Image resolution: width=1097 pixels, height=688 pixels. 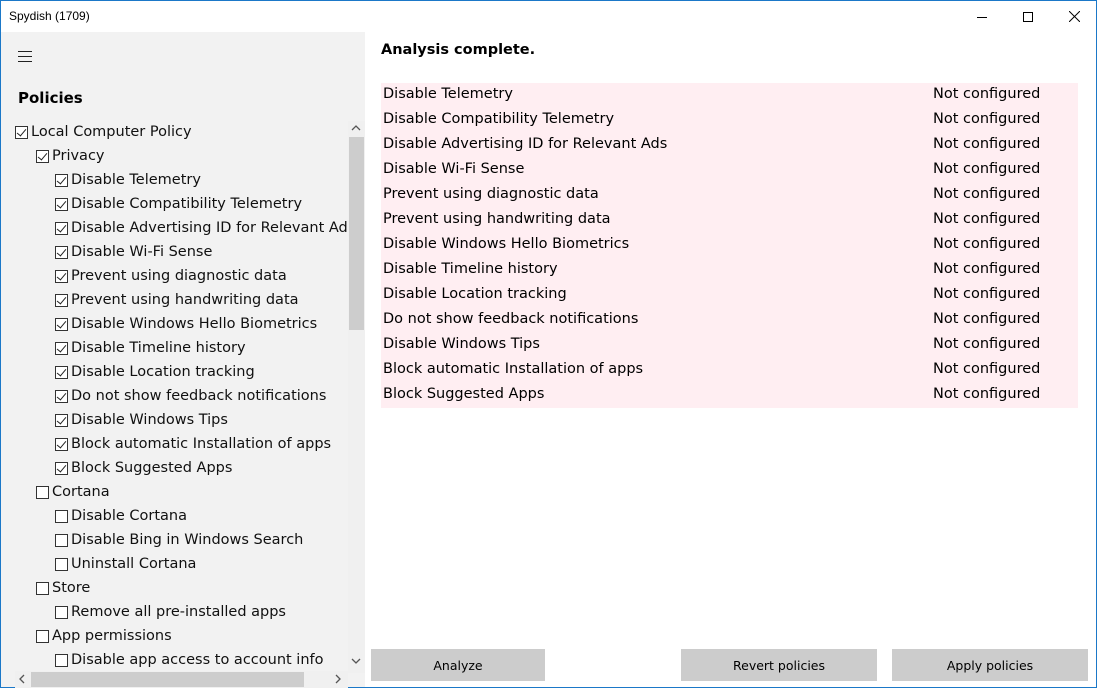 What do you see at coordinates (50, 98) in the screenshot?
I see `policies-heading: Policies` at bounding box center [50, 98].